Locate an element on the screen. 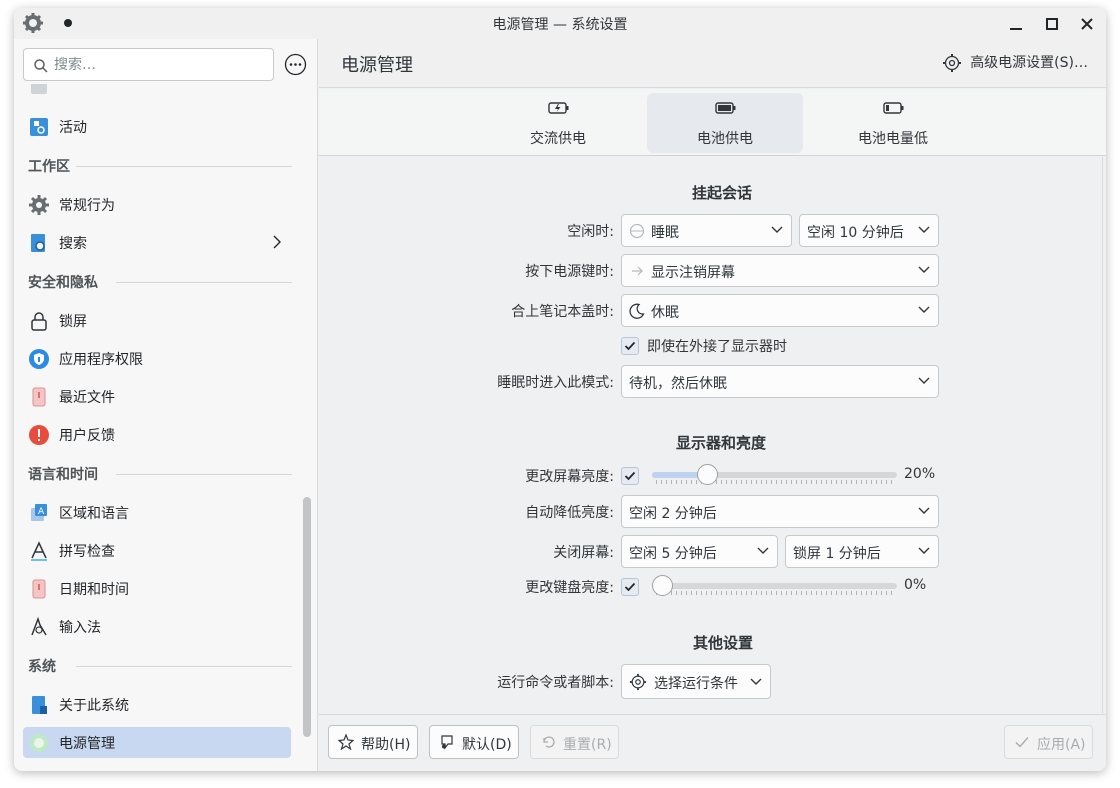  tab-ac-power: 交流供电 is located at coordinates (558, 123).